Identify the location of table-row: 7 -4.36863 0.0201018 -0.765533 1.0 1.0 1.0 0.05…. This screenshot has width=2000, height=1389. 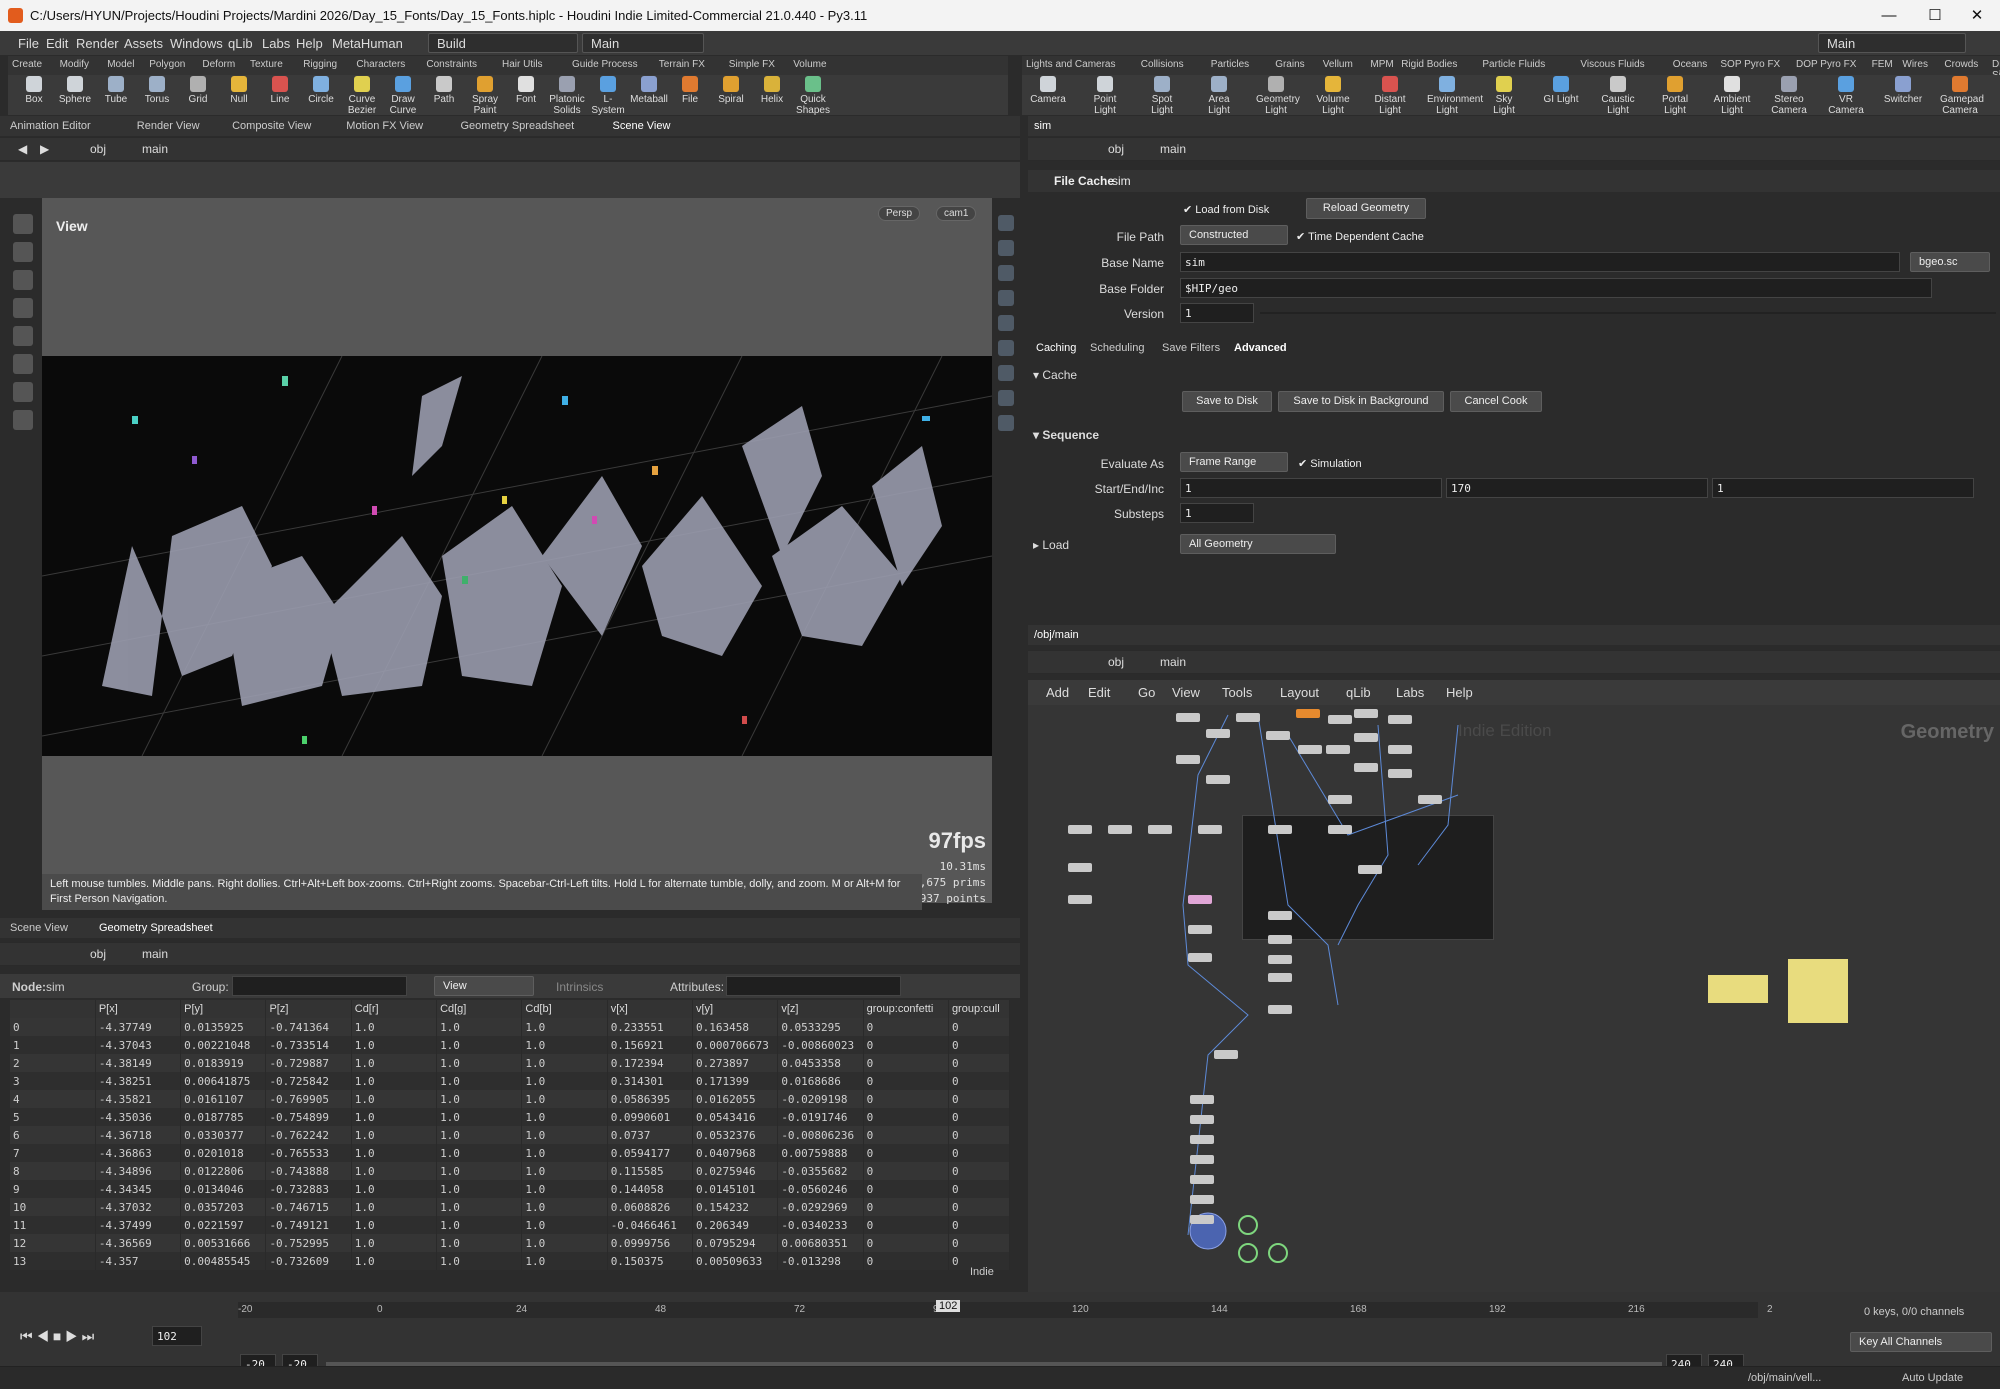
(510, 1153).